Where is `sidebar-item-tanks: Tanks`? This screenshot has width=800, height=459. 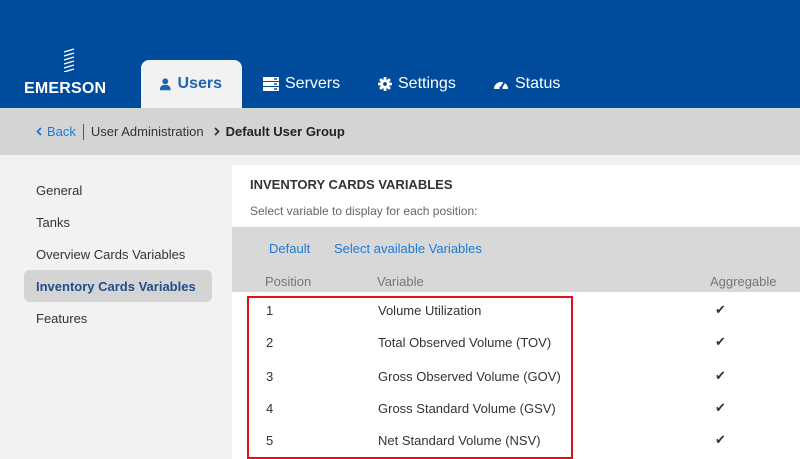 sidebar-item-tanks: Tanks is located at coordinates (118, 222).